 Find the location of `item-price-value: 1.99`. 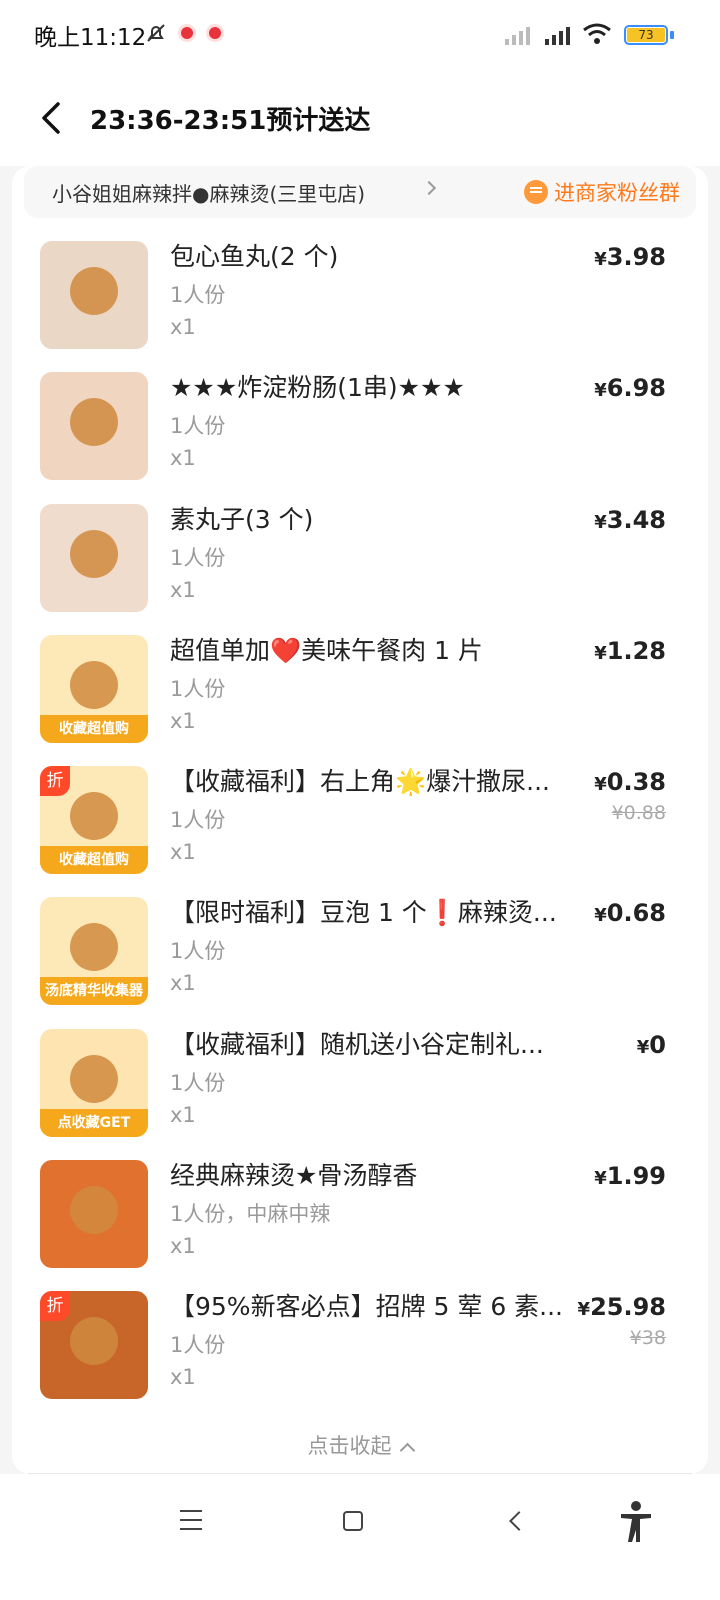

item-price-value: 1.99 is located at coordinates (636, 1176).